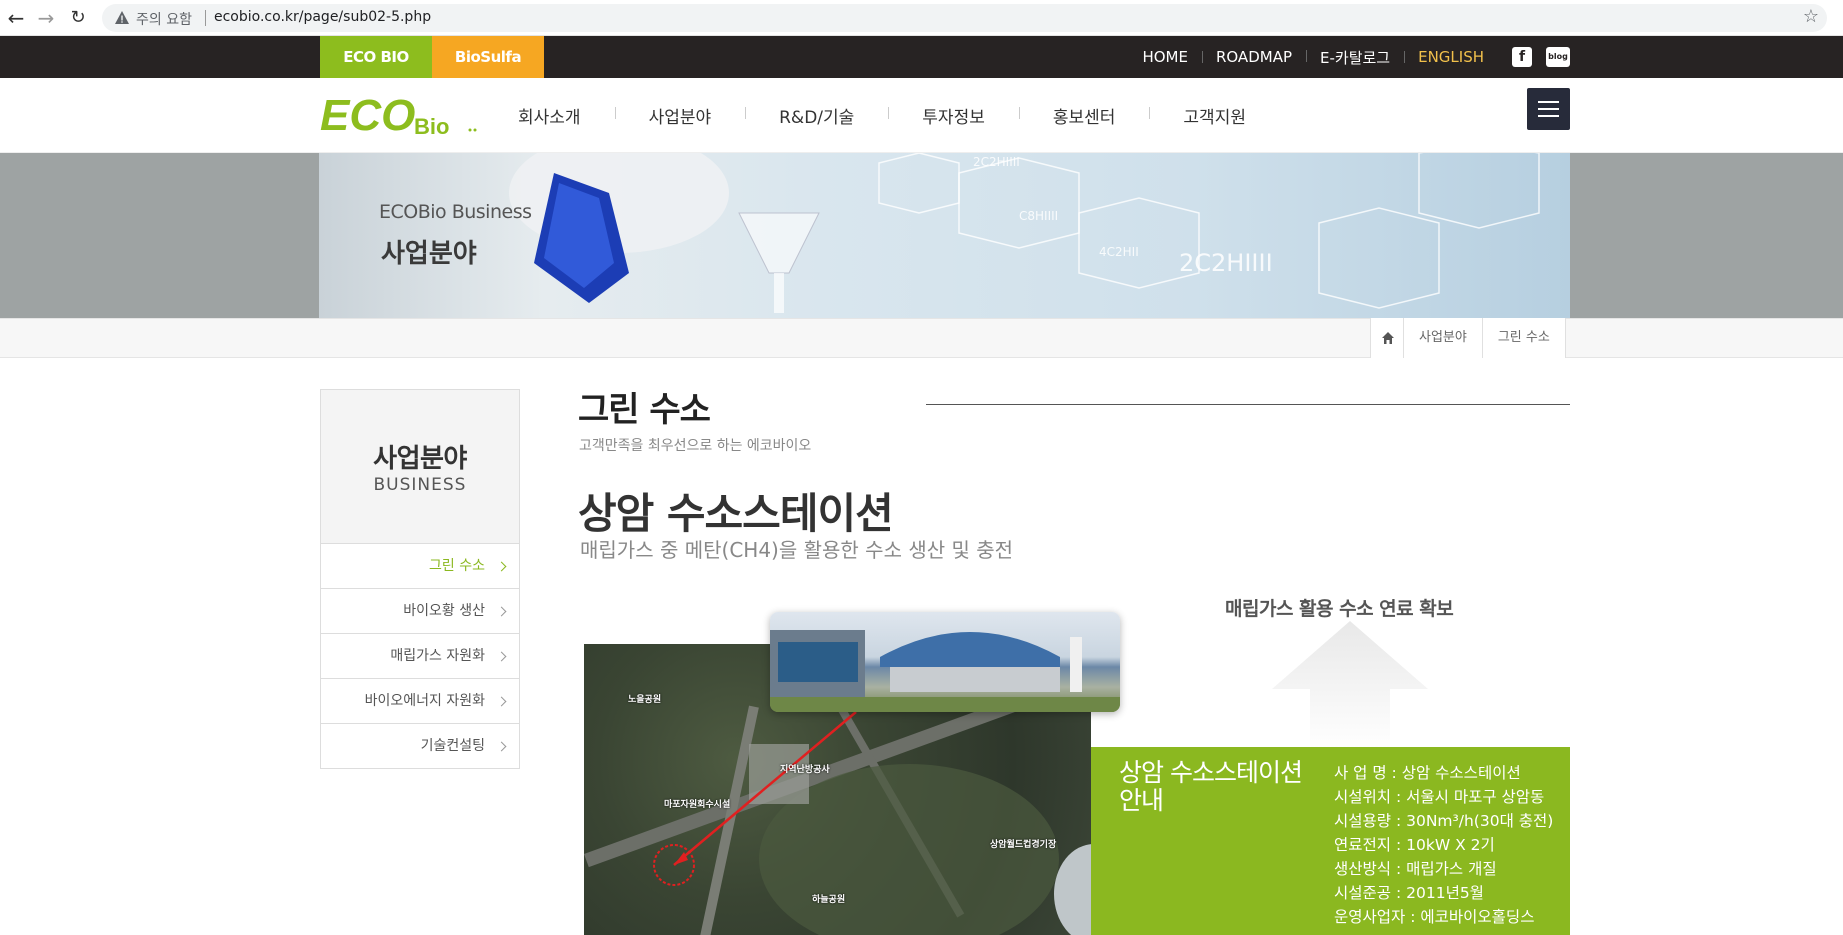 Image resolution: width=1843 pixels, height=935 pixels. Describe the element at coordinates (429, 254) in the screenshot. I see `banner-title: 사업분야` at that location.